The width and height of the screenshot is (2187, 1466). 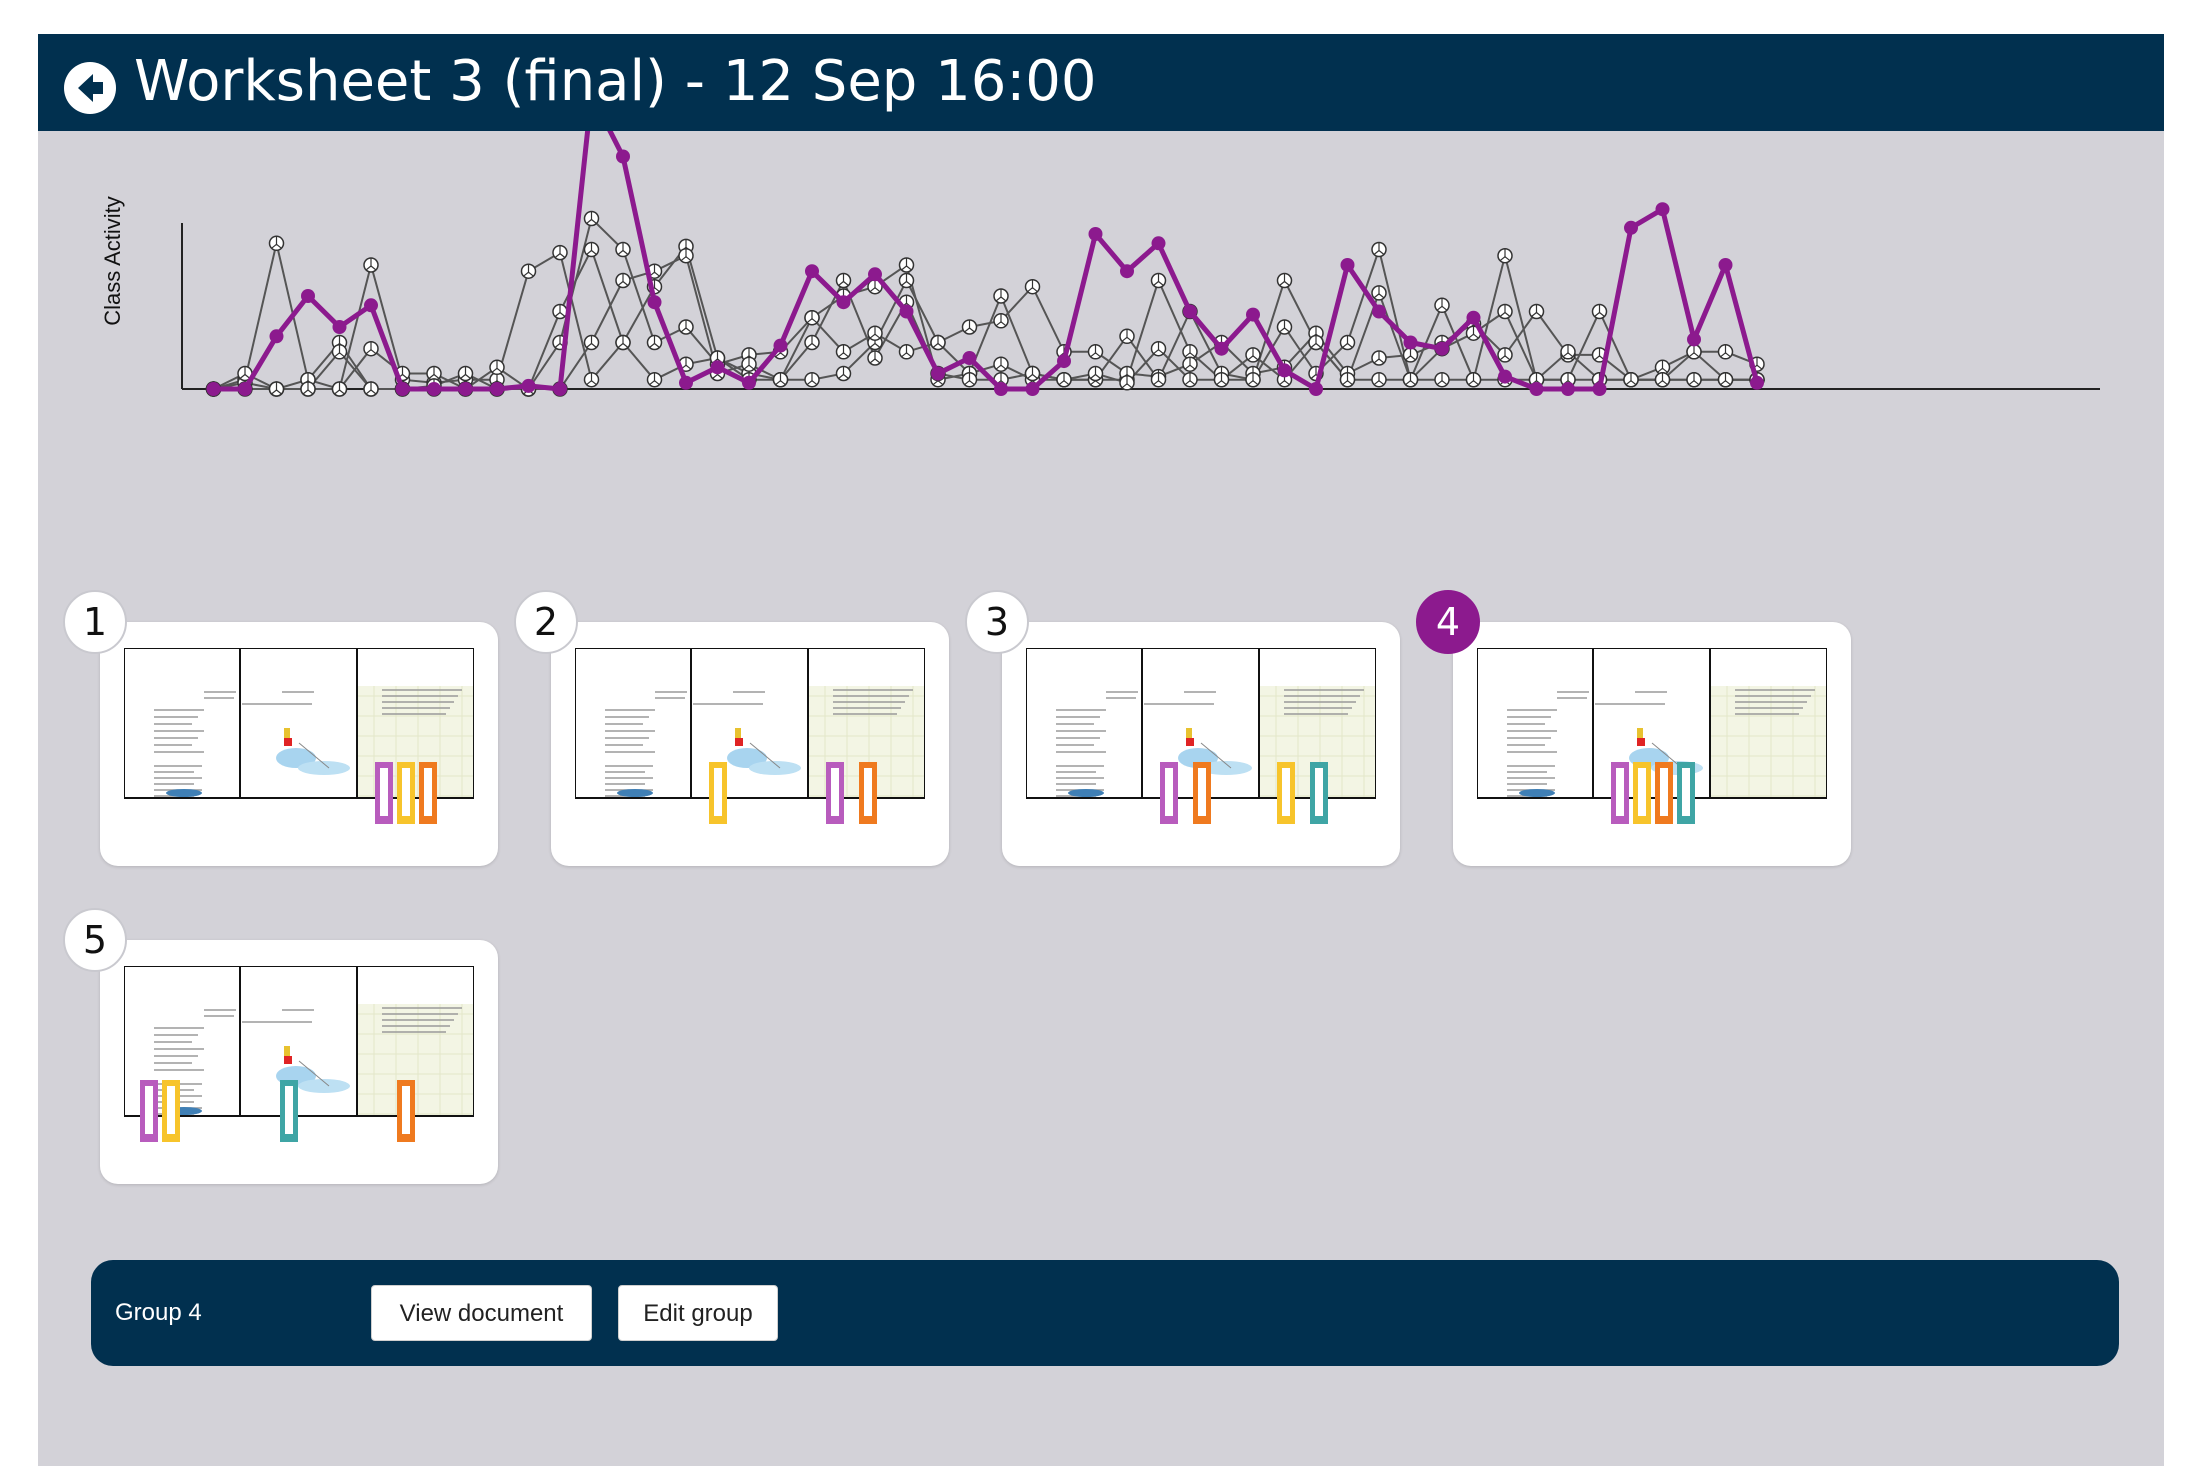 I want to click on view-document-button: View document, so click(x=481, y=1313).